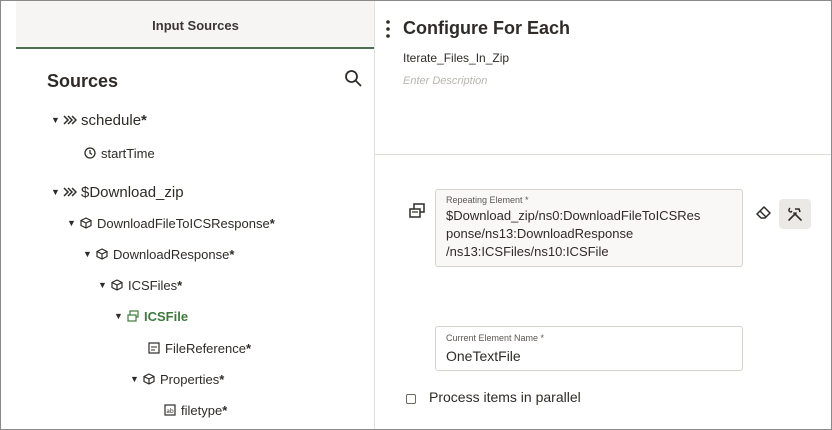 This screenshot has height=430, width=832. I want to click on tree-node-label: filetype, so click(202, 410).